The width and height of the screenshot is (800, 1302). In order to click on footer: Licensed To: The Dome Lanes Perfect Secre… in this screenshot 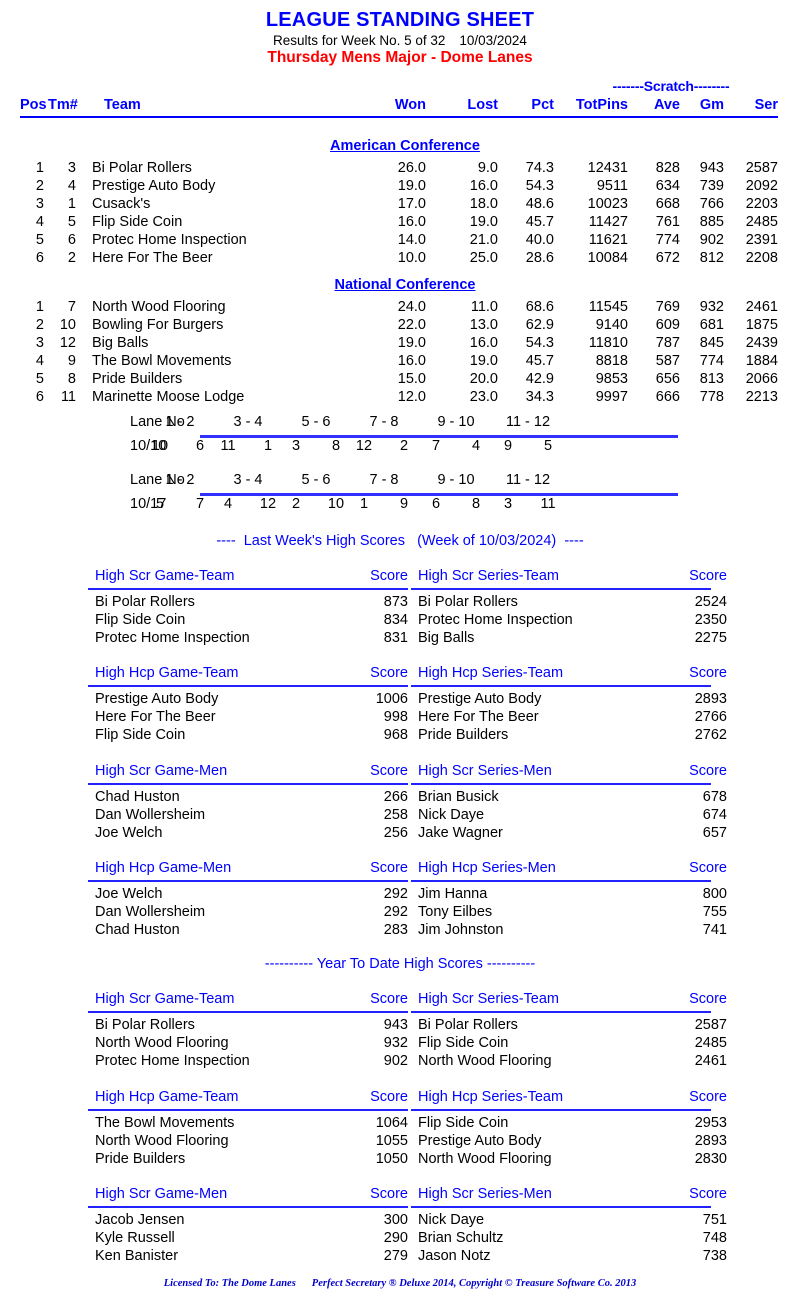, I will do `click(400, 1283)`.